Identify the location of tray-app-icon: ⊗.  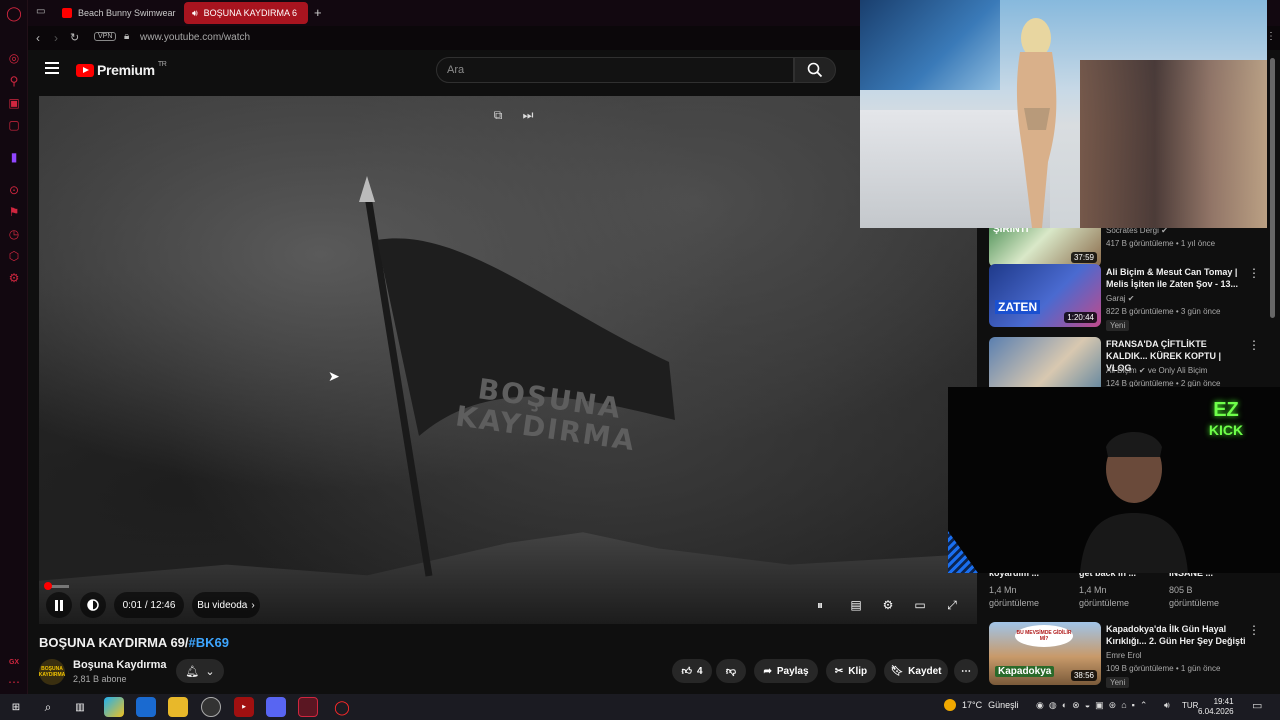
(1076, 705).